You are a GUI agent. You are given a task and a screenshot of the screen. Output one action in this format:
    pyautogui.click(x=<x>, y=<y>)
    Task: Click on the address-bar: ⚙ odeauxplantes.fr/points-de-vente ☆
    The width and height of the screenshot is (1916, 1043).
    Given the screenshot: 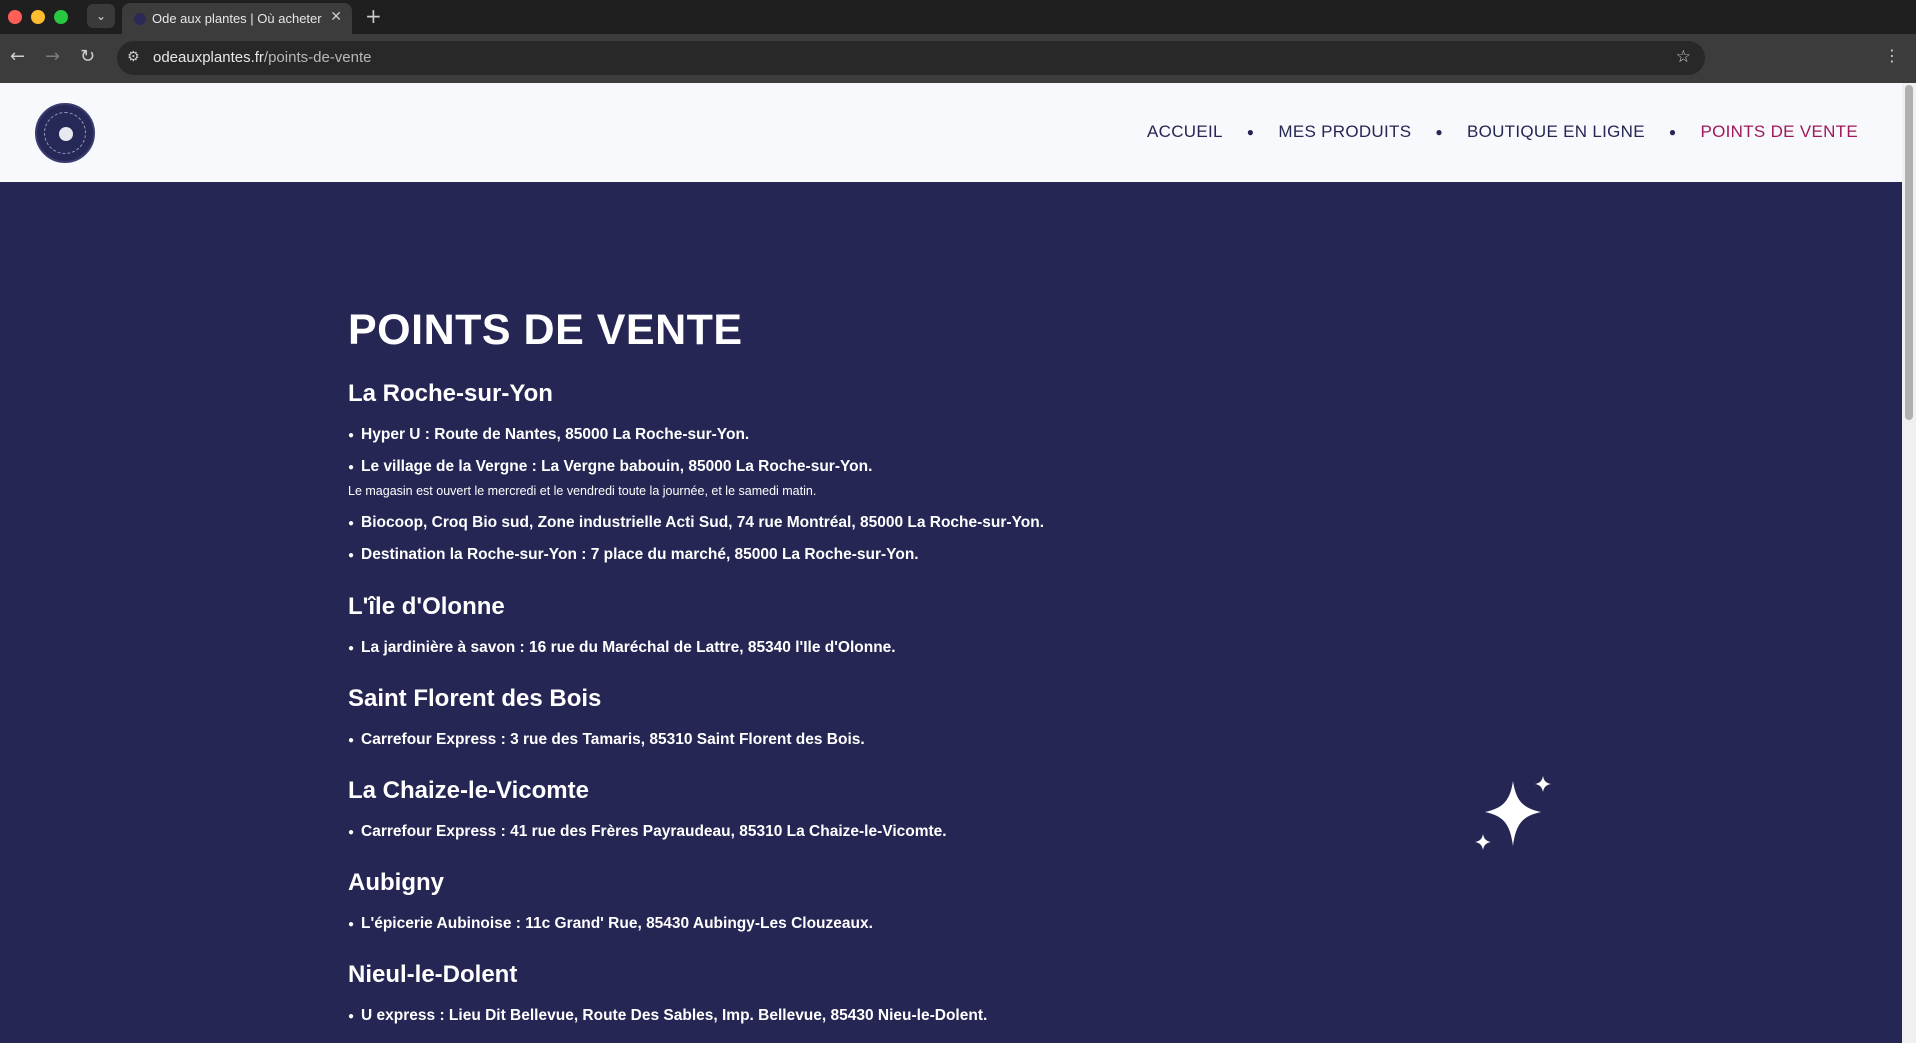 What is the action you would take?
    pyautogui.click(x=911, y=58)
    